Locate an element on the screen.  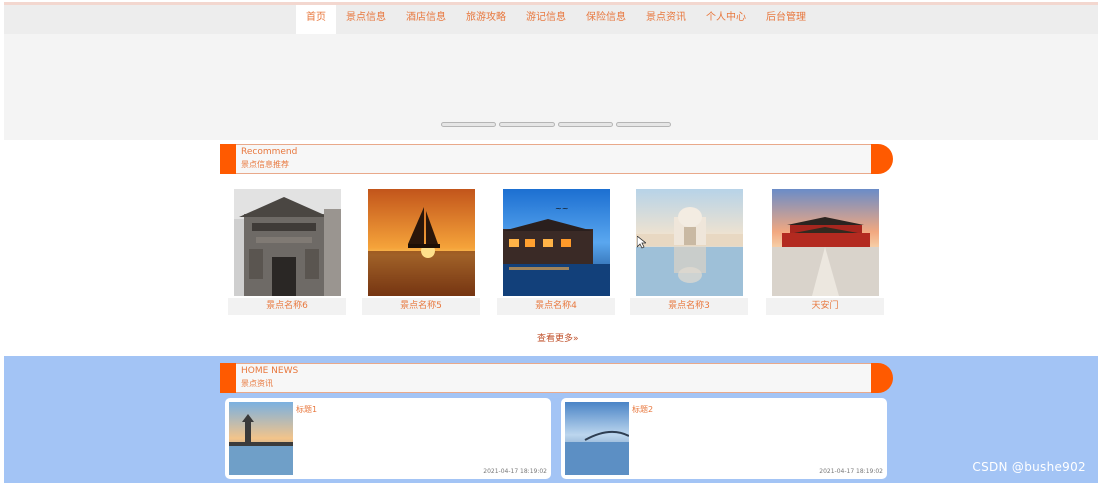
recommend-card-name: 景点名称5 is located at coordinates (421, 306).